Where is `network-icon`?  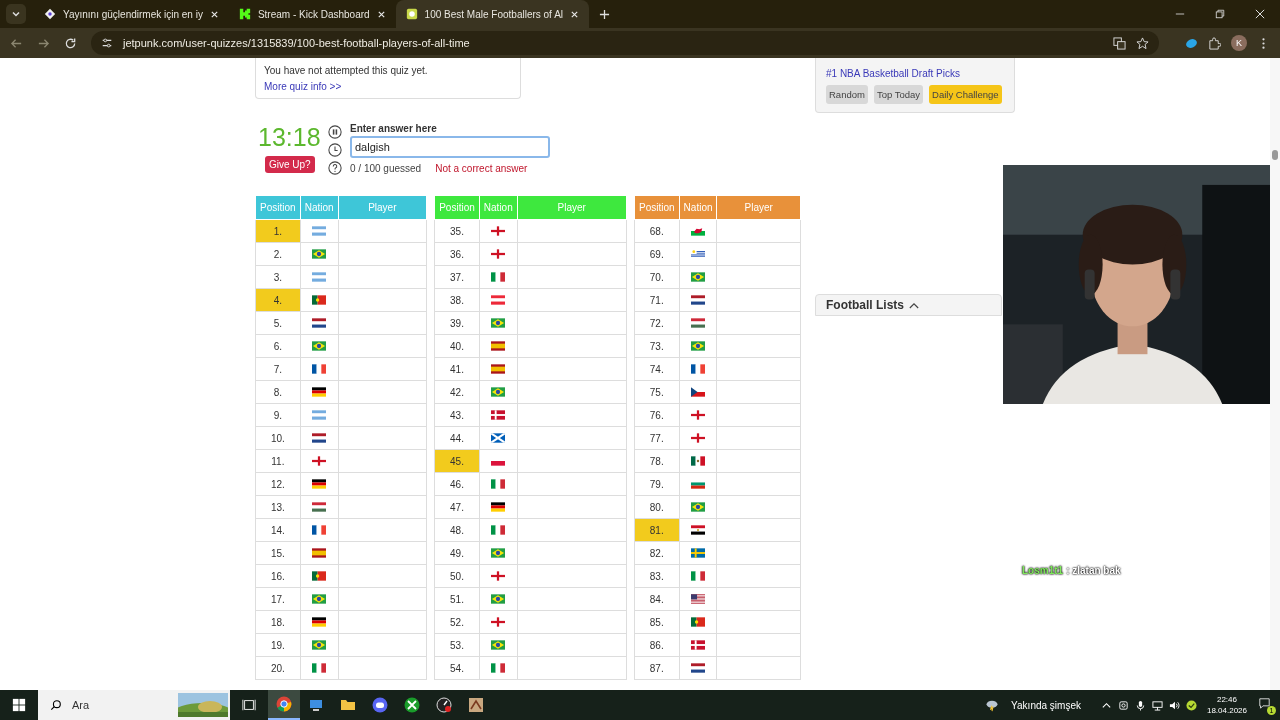 network-icon is located at coordinates (1157, 705).